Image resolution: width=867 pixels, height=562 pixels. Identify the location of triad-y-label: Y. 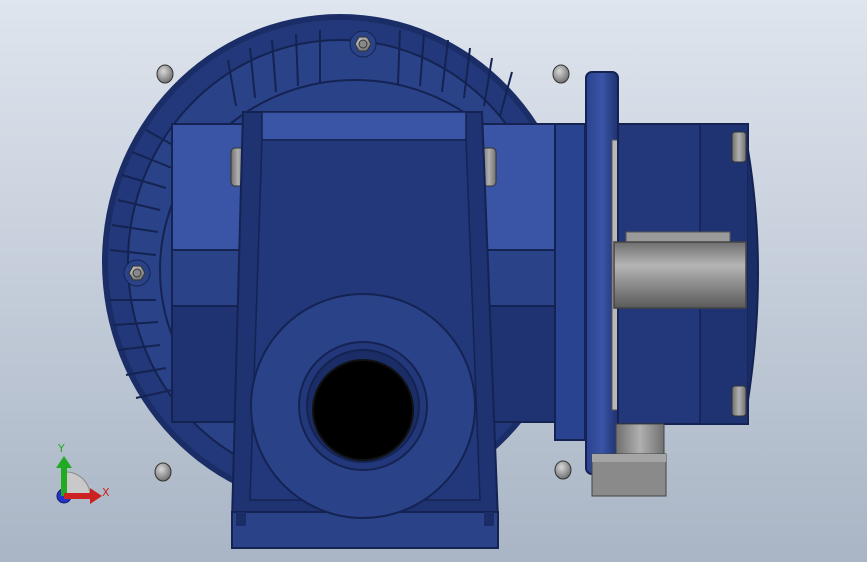
(61, 448).